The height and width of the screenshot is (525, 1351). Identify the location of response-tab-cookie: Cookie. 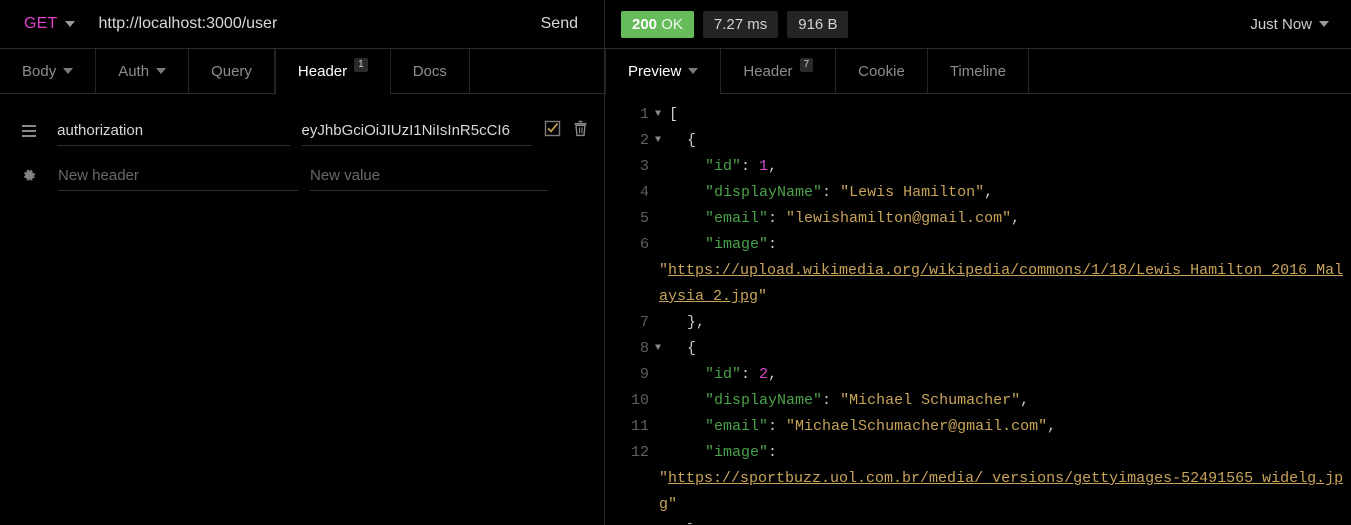
(882, 71).